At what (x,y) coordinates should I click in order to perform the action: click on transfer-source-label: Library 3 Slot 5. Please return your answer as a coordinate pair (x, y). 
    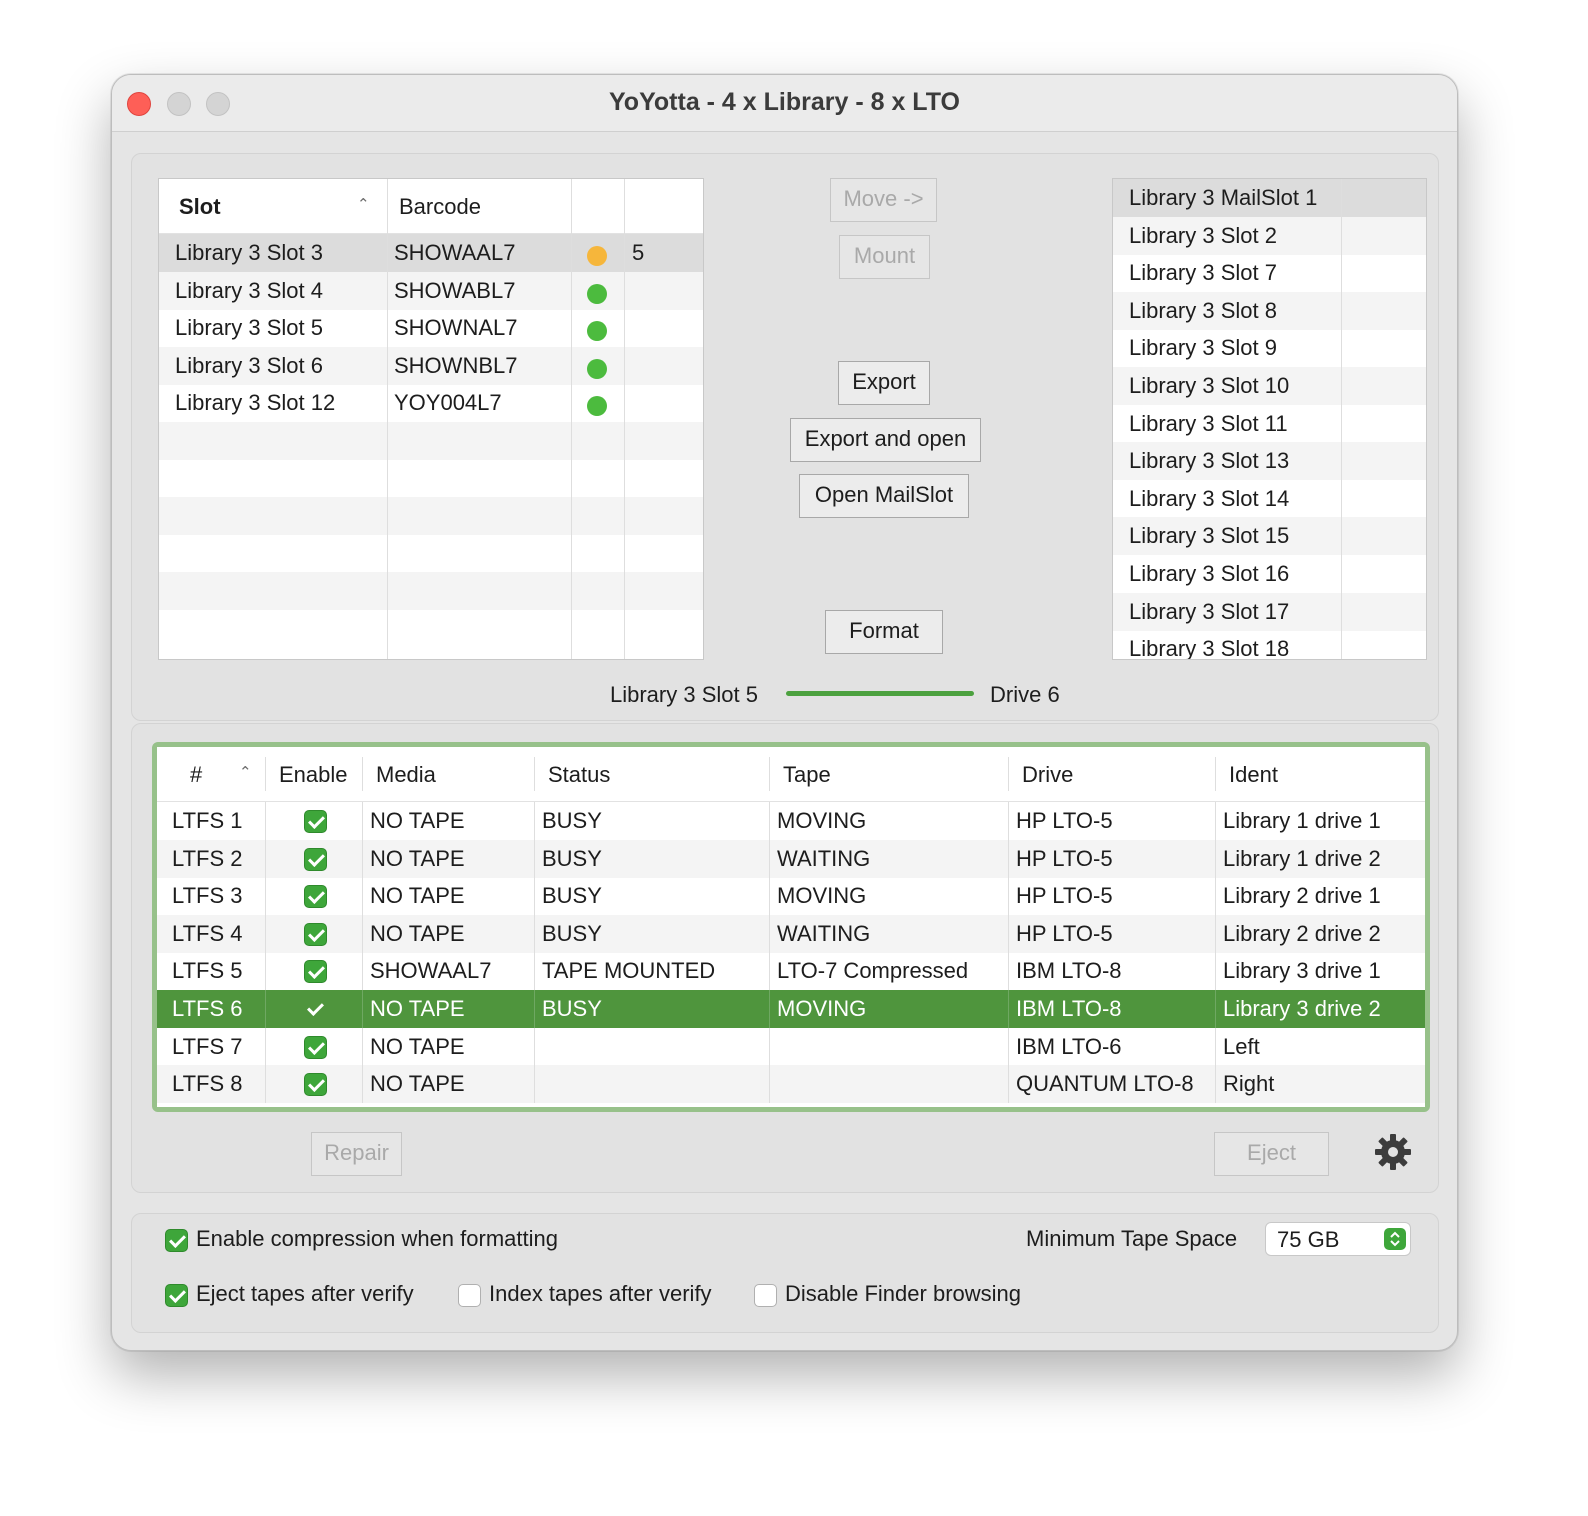
    Looking at the image, I should click on (684, 694).